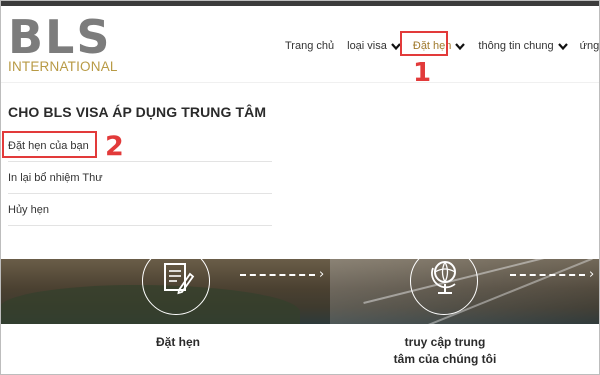 The width and height of the screenshot is (600, 375). Describe the element at coordinates (300, 82) in the screenshot. I see `header-divider` at that location.